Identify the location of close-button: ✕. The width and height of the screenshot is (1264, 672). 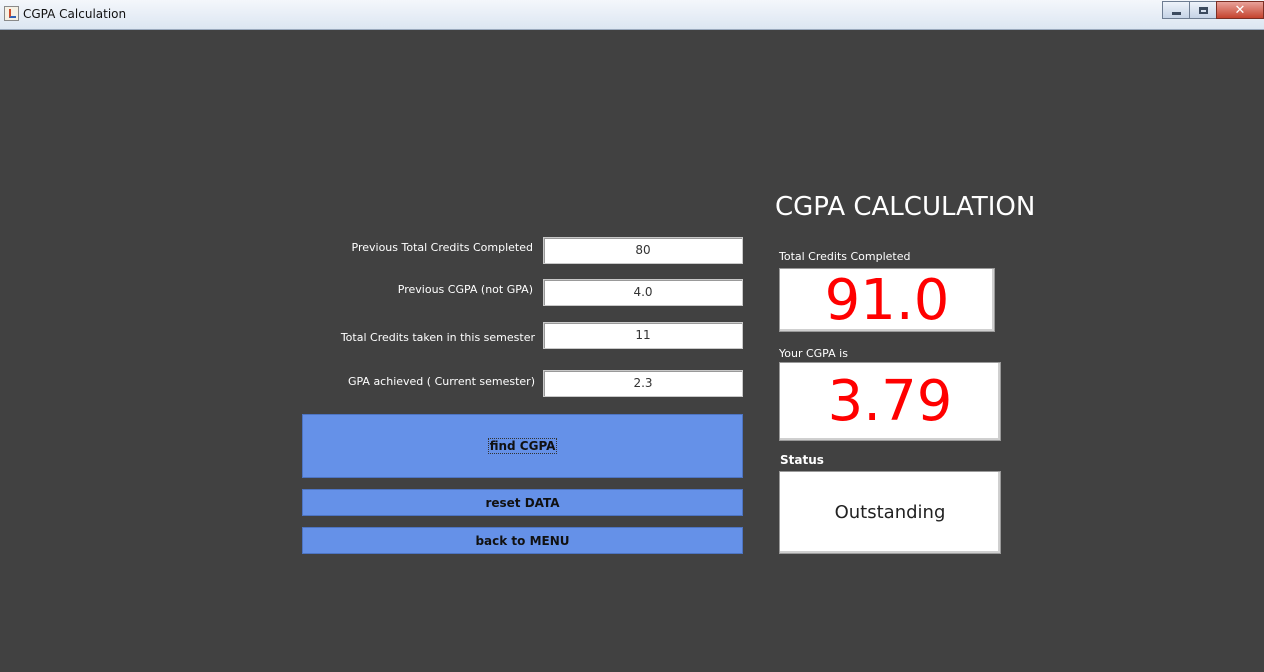
(1240, 10).